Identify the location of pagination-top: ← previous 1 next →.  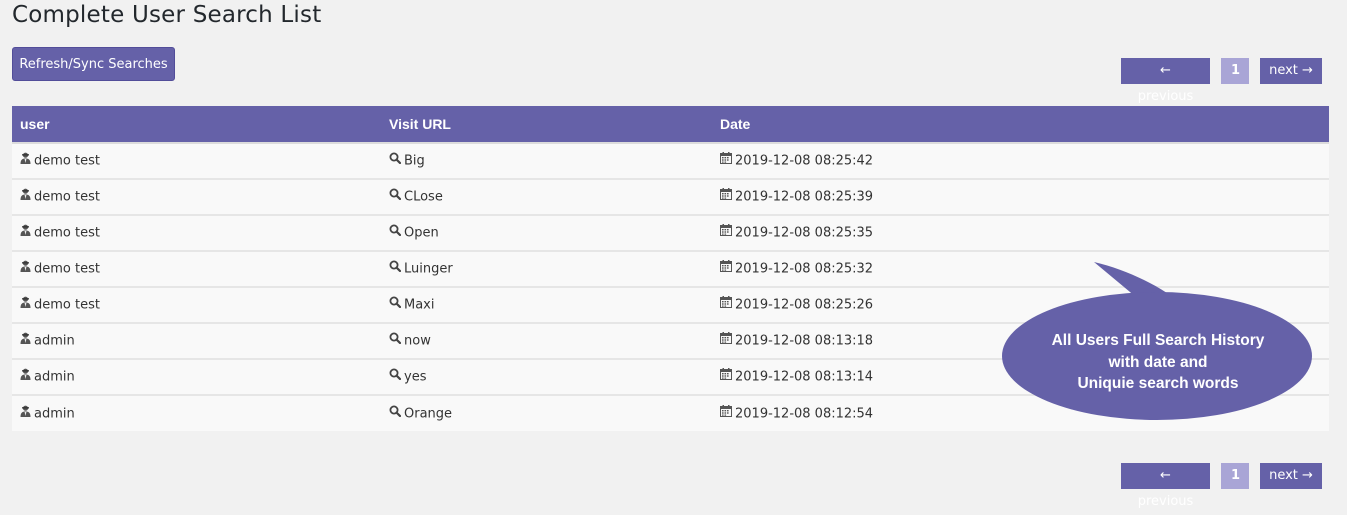
(1221, 81).